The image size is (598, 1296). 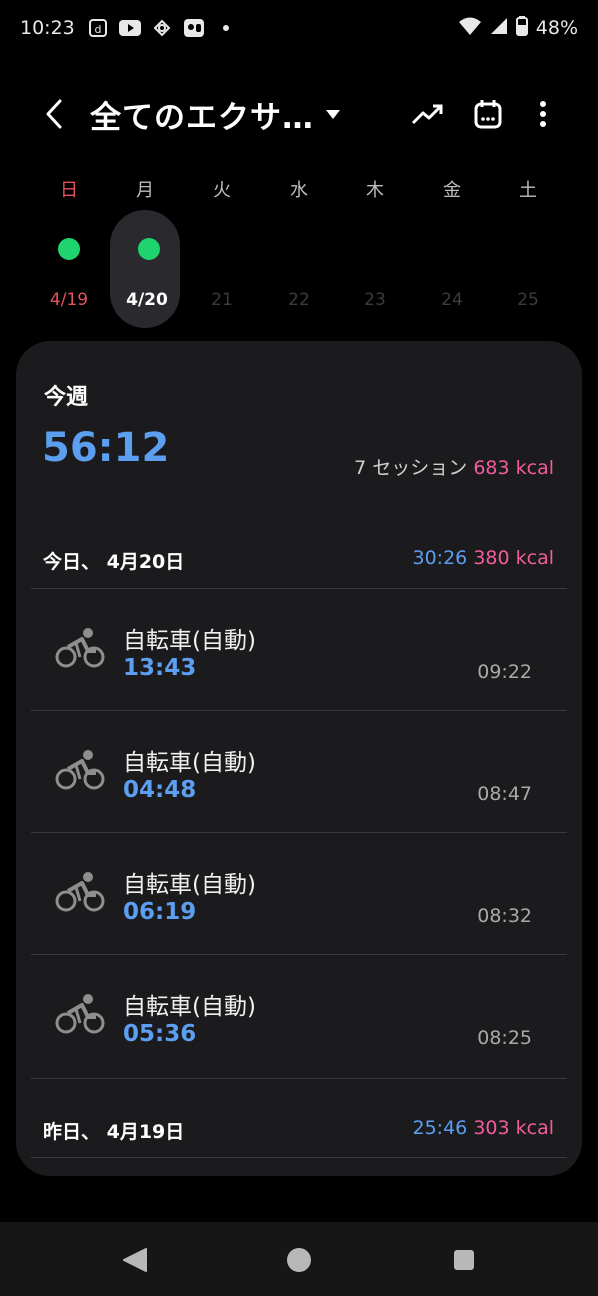 What do you see at coordinates (499, 28) in the screenshot?
I see `signal-icon` at bounding box center [499, 28].